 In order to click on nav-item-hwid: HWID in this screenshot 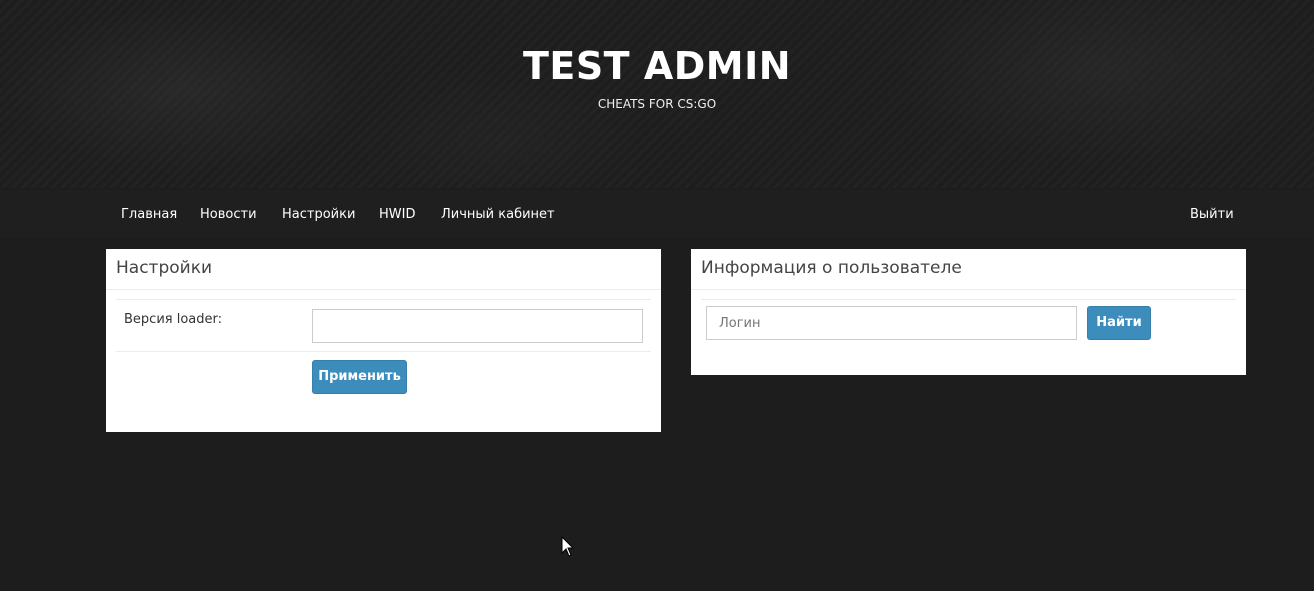, I will do `click(397, 214)`.